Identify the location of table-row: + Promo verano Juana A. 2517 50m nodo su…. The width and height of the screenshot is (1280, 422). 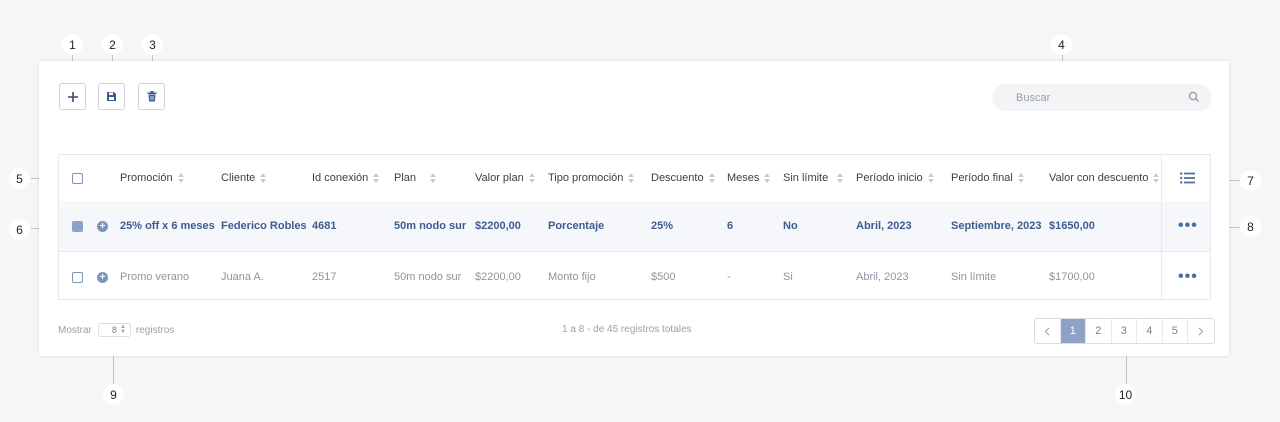
(634, 277).